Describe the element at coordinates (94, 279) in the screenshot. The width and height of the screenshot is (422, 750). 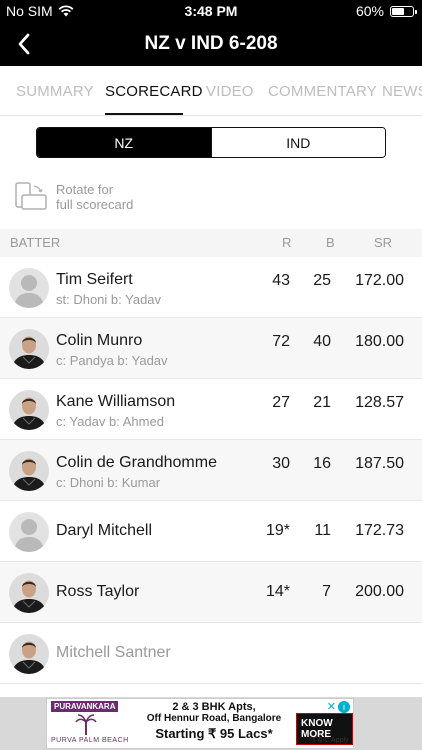
I see `batter-name: Tim Seifert` at that location.